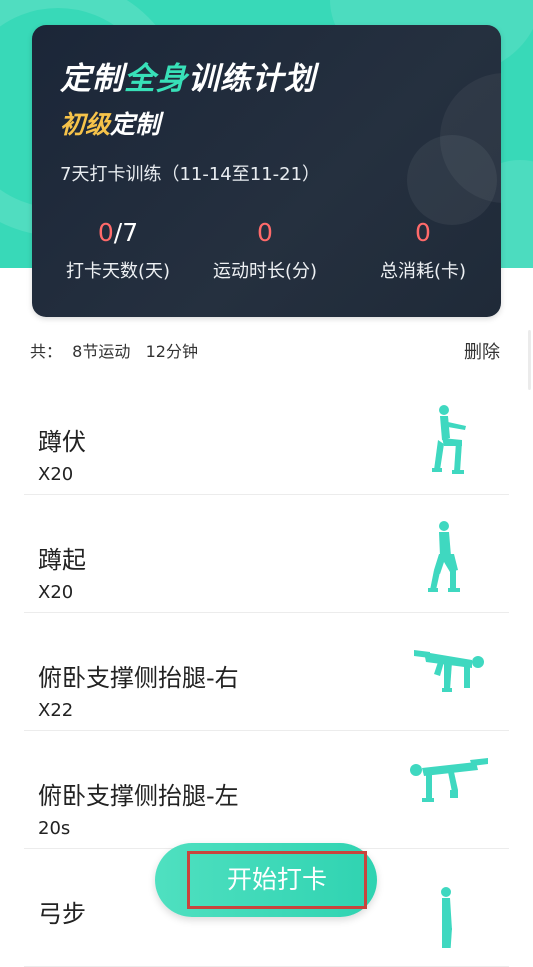 The image size is (533, 967). I want to click on squat-up-pose-icon, so click(444, 556).